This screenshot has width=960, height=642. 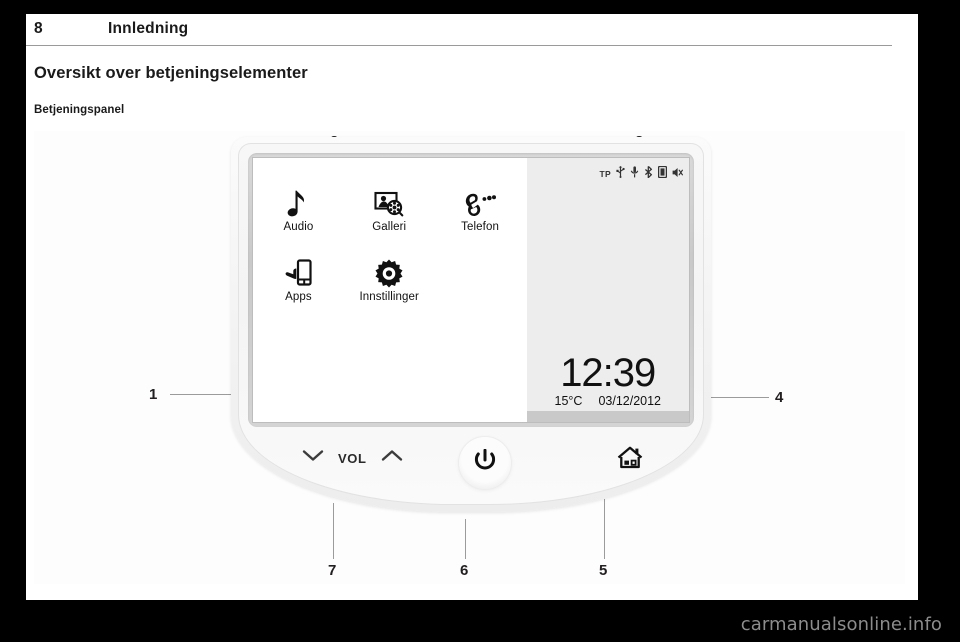 I want to click on usb-icon, so click(x=620, y=174).